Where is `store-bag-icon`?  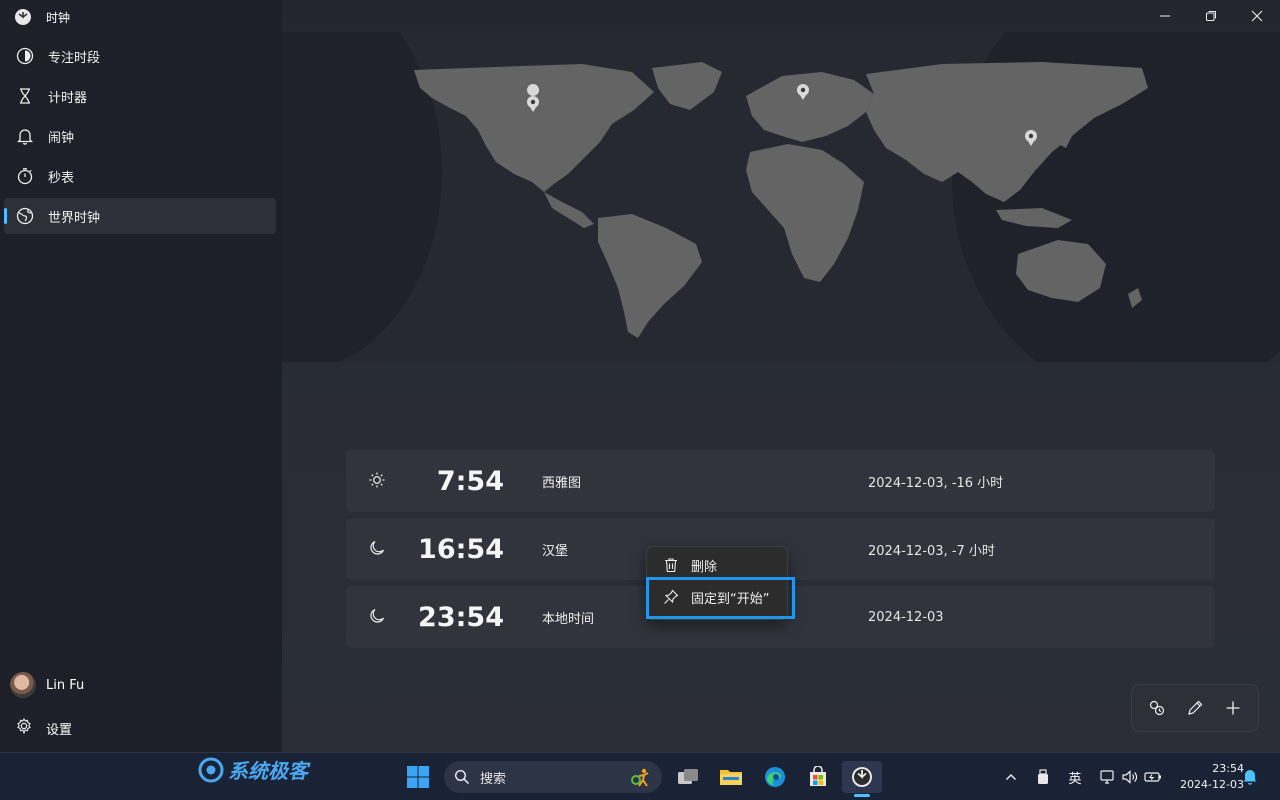 store-bag-icon is located at coordinates (818, 776).